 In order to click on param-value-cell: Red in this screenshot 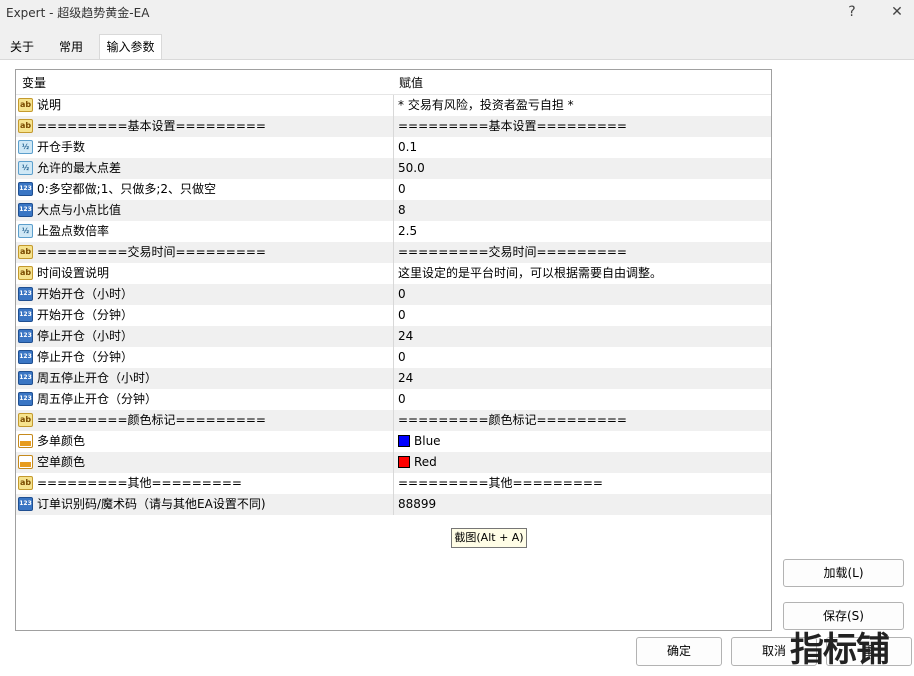, I will do `click(583, 462)`.